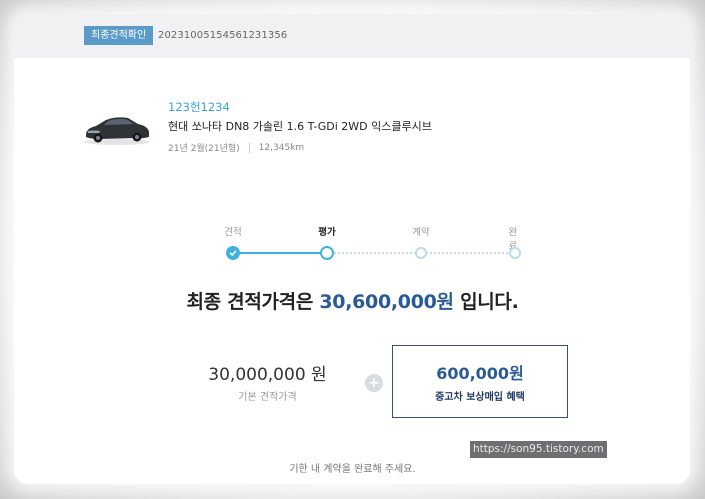  I want to click on vehicle-model: 현대 쏘나타 DN8 가솔린 1.6 T-GDi 2WD 익스클루시브, so click(300, 126).